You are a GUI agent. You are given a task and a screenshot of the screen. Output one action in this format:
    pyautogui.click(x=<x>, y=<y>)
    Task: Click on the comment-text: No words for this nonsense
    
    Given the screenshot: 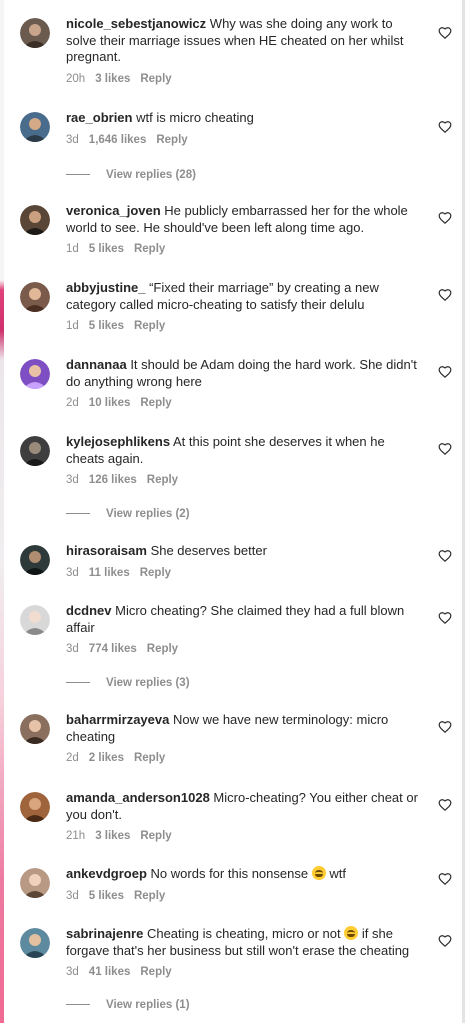 What is the action you would take?
    pyautogui.click(x=229, y=873)
    